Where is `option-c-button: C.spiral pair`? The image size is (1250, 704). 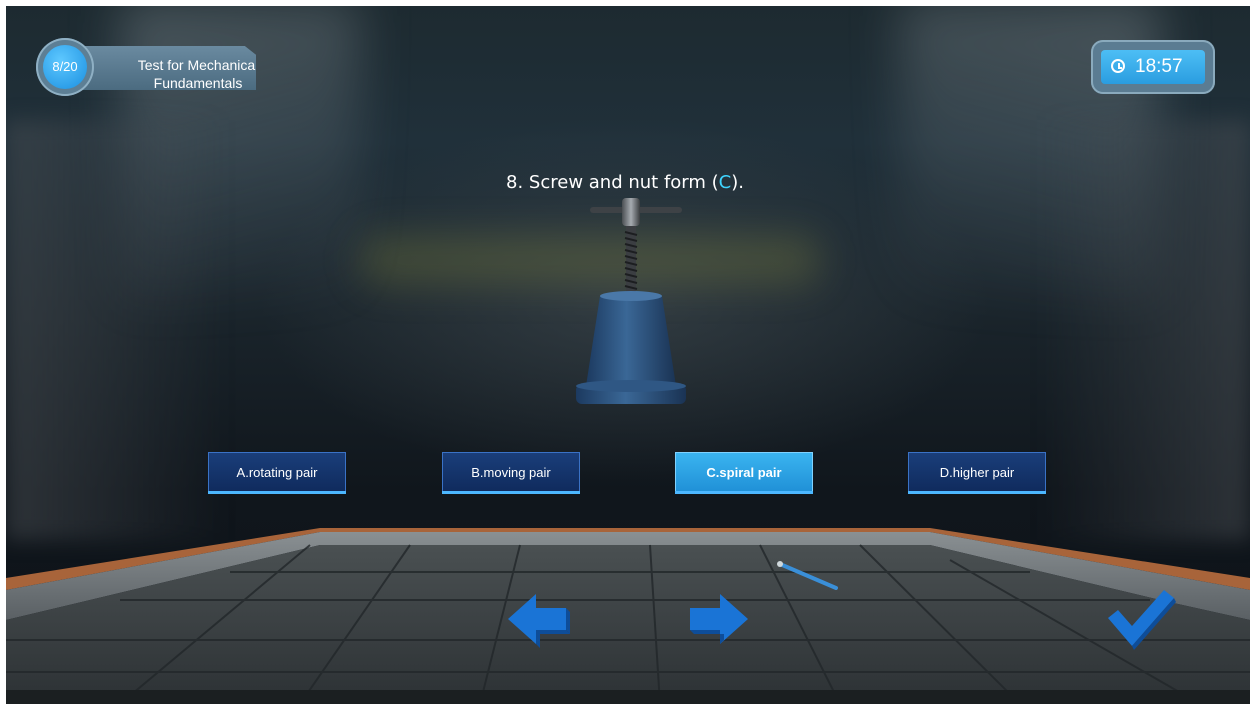
option-c-button: C.spiral pair is located at coordinates (744, 473).